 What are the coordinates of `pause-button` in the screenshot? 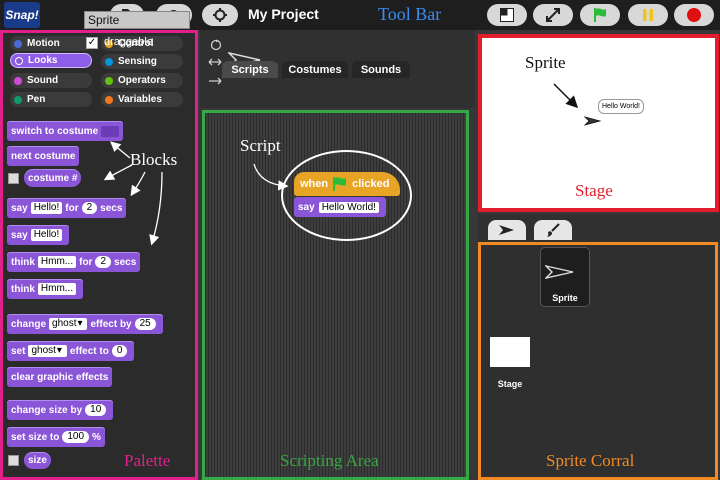 It's located at (648, 15).